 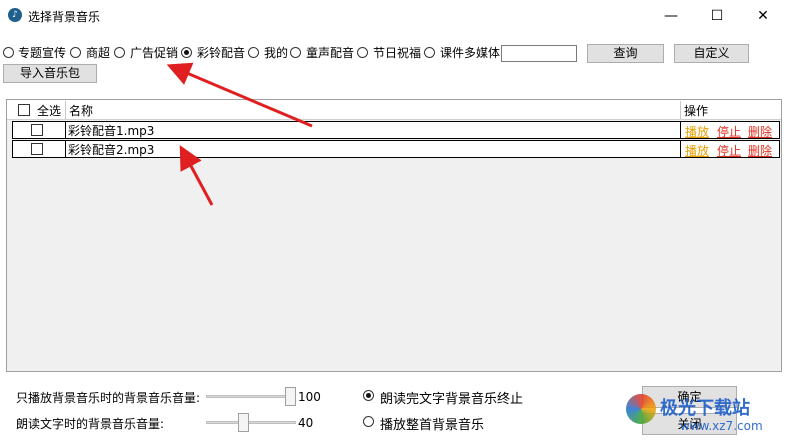 I want to click on annotation-arrows, so click(x=239, y=134).